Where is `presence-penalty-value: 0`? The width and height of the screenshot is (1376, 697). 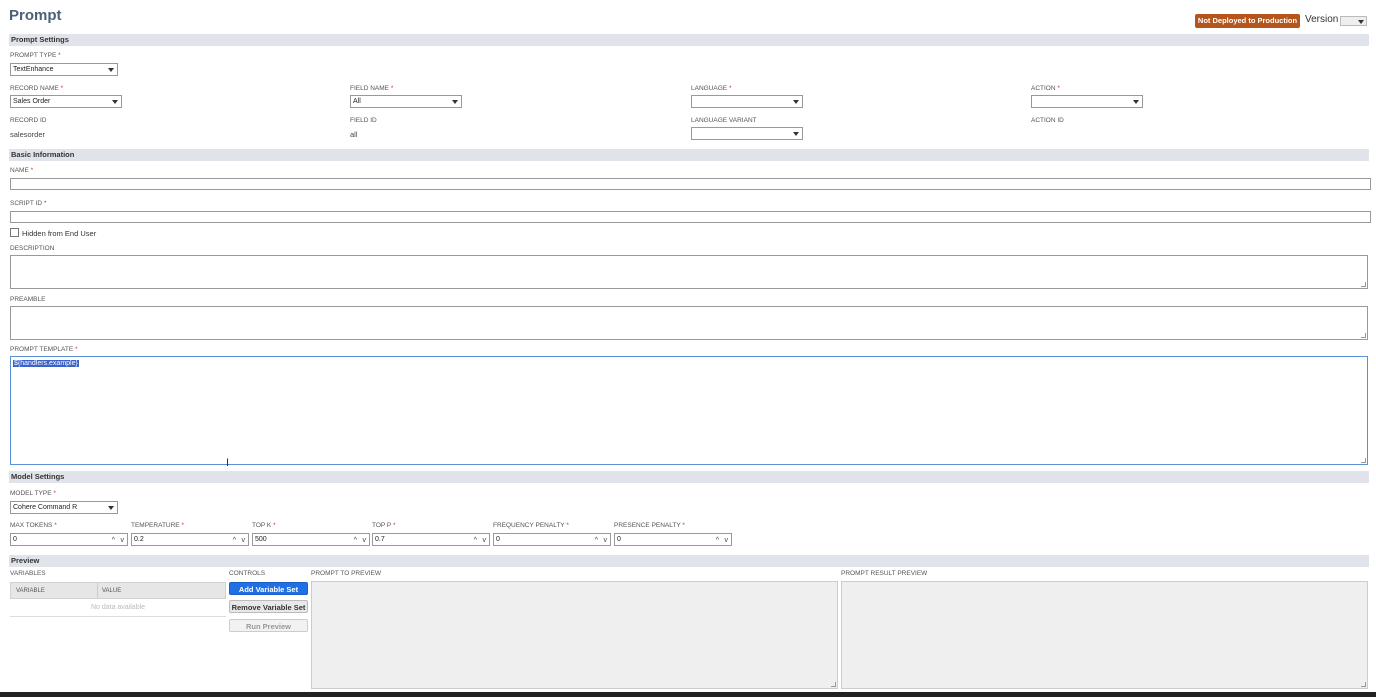
presence-penalty-value: 0 is located at coordinates (619, 539).